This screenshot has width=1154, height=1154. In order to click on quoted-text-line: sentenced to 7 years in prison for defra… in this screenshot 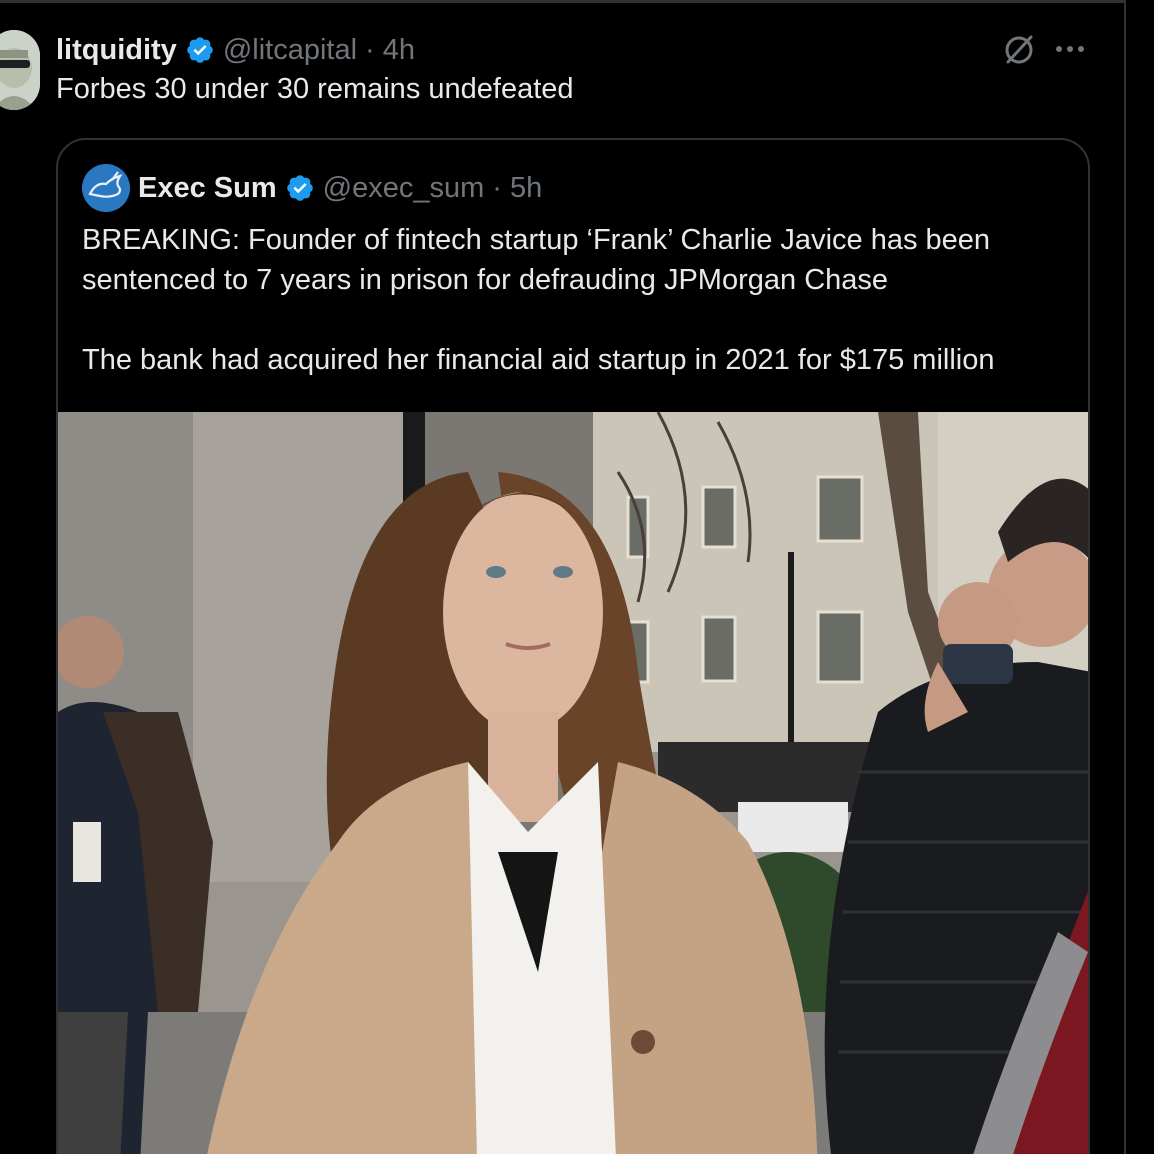, I will do `click(485, 280)`.